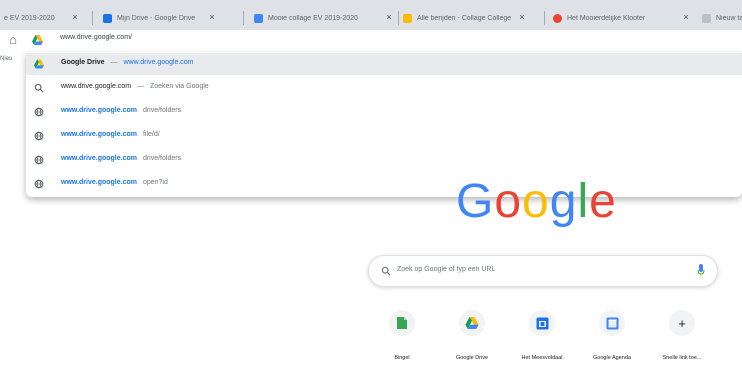 This screenshot has width=742, height=365. I want to click on shortcut-label: Het Meesvoldaal, so click(542, 358).